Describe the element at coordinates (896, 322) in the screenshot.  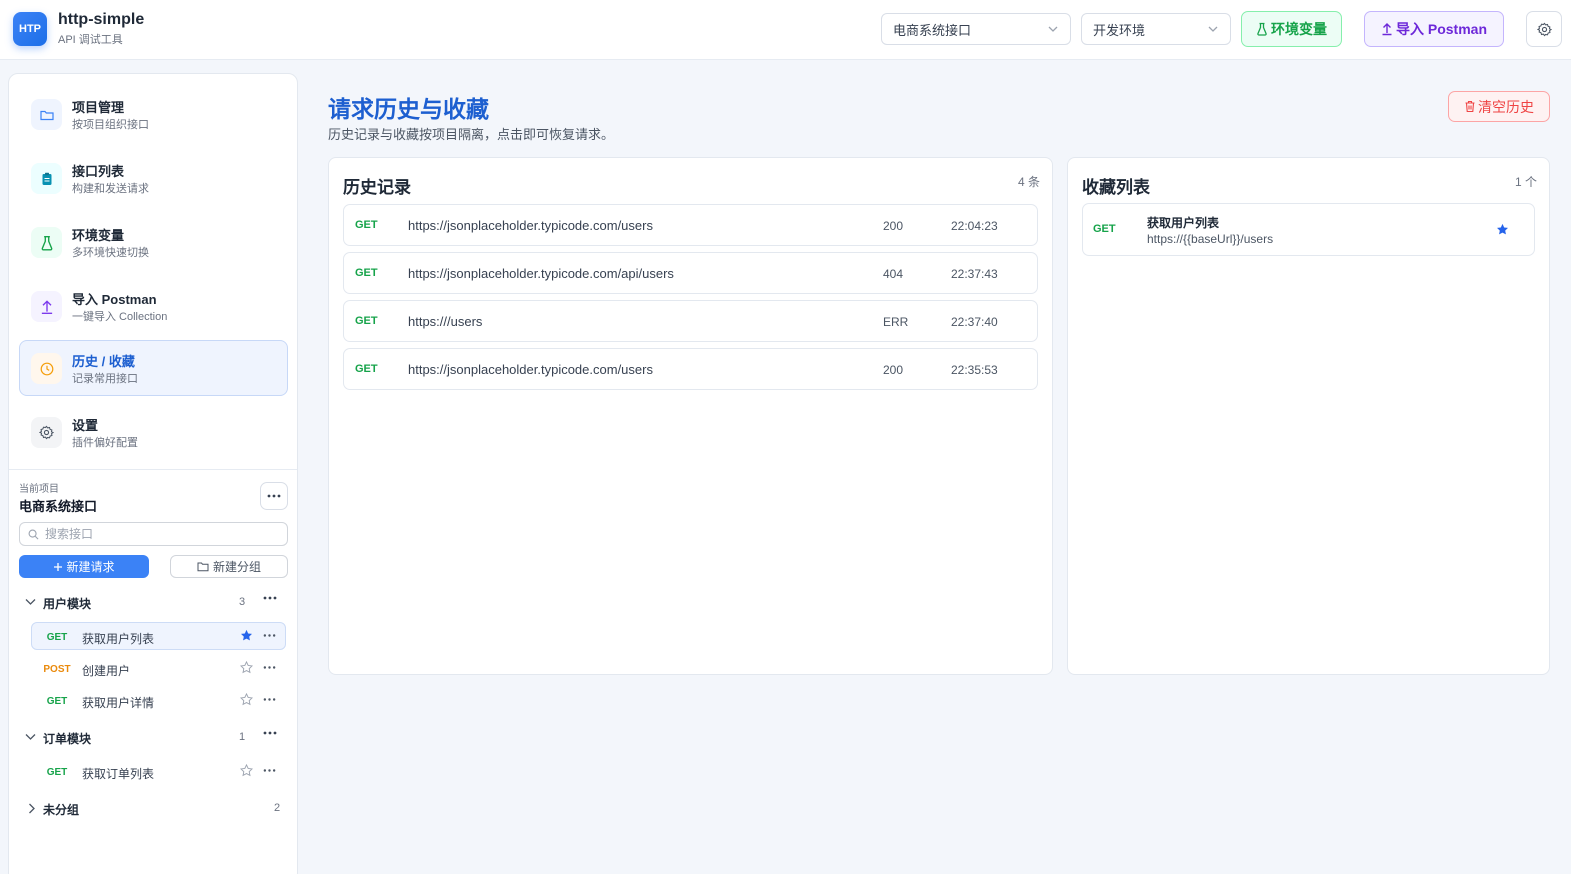
I see `history-status: ERR` at that location.